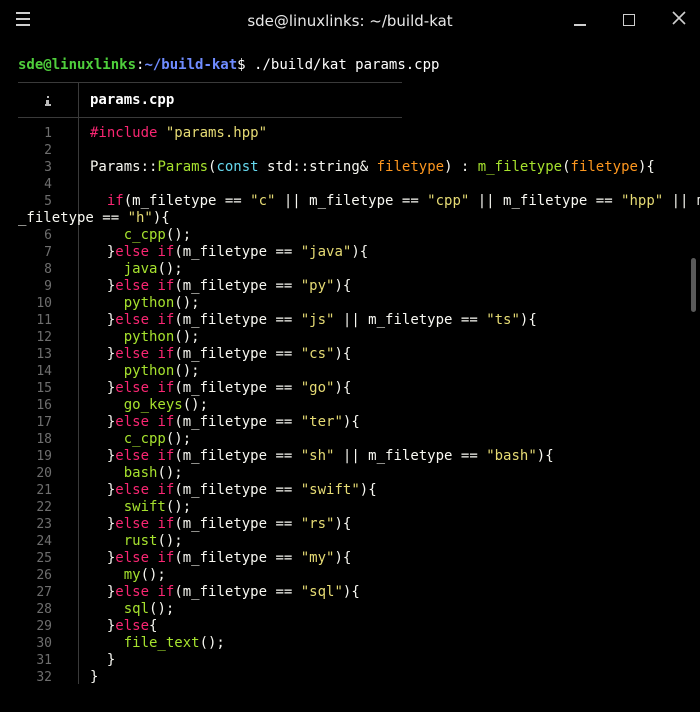  What do you see at coordinates (317, 558) in the screenshot?
I see `code-token: "my"` at bounding box center [317, 558].